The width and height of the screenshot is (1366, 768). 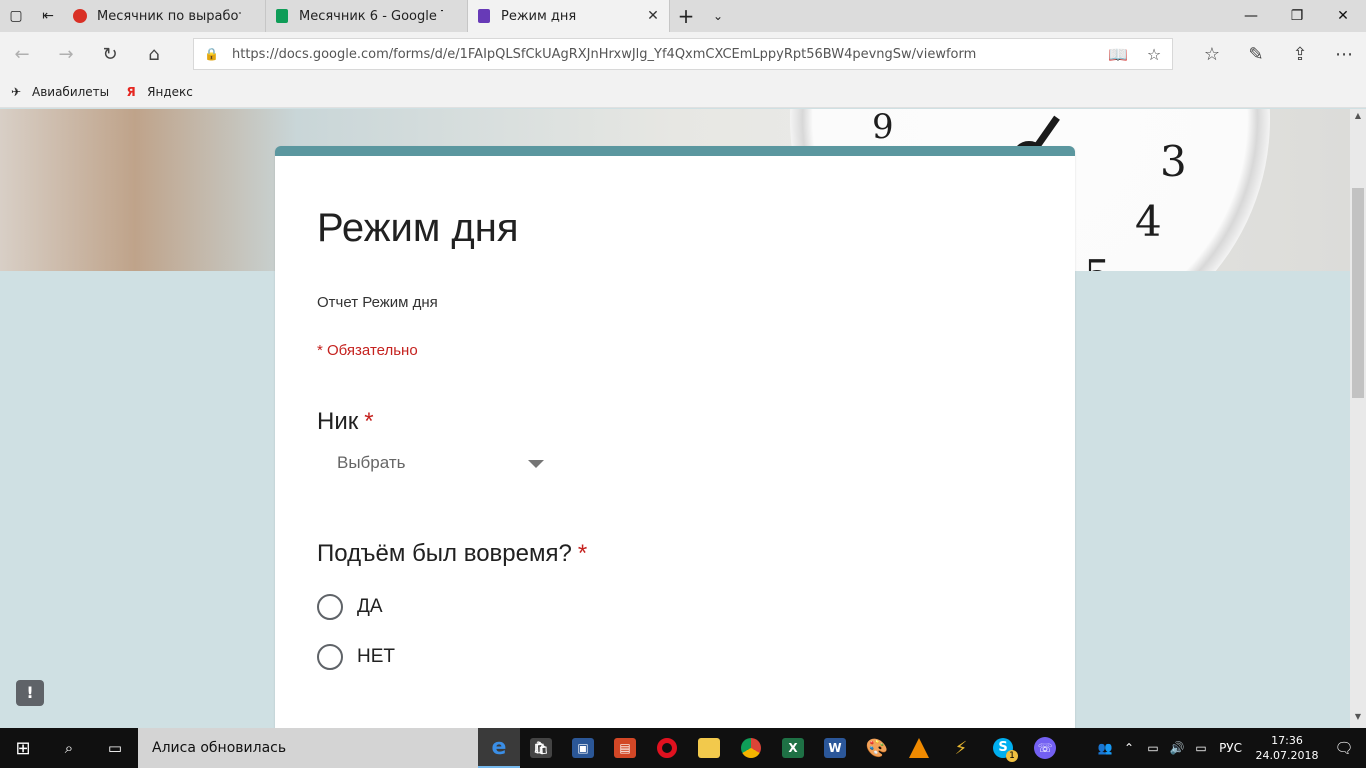 I want to click on display-icon: ▭, so click(x=1201, y=748).